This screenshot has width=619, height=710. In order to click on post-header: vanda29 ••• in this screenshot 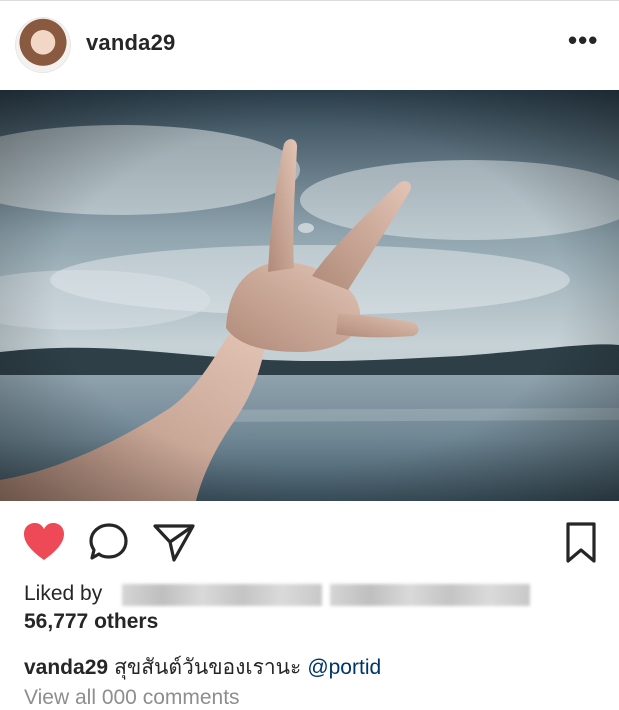, I will do `click(309, 45)`.